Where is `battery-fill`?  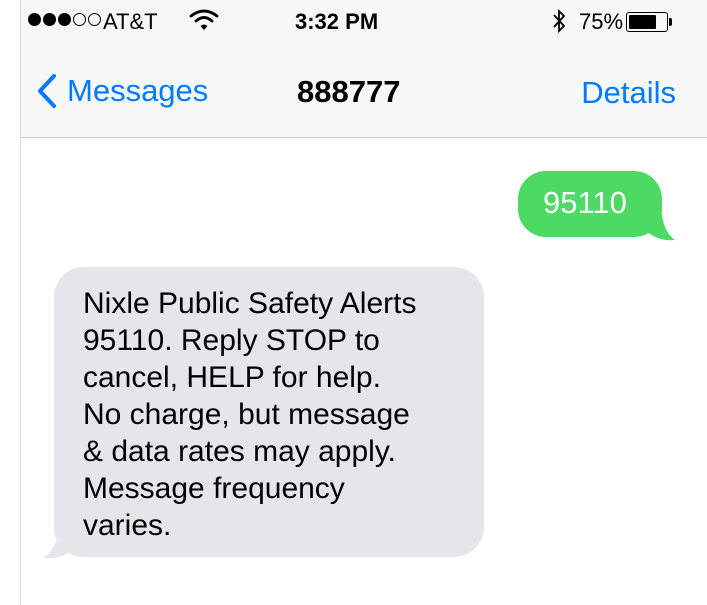
battery-fill is located at coordinates (642, 22).